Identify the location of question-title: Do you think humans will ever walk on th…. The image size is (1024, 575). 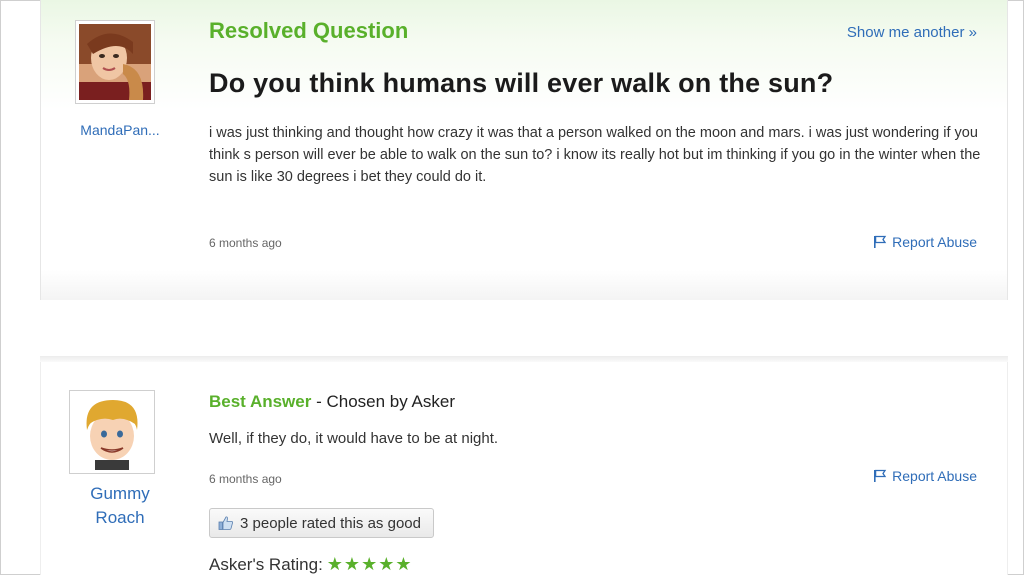
(521, 83).